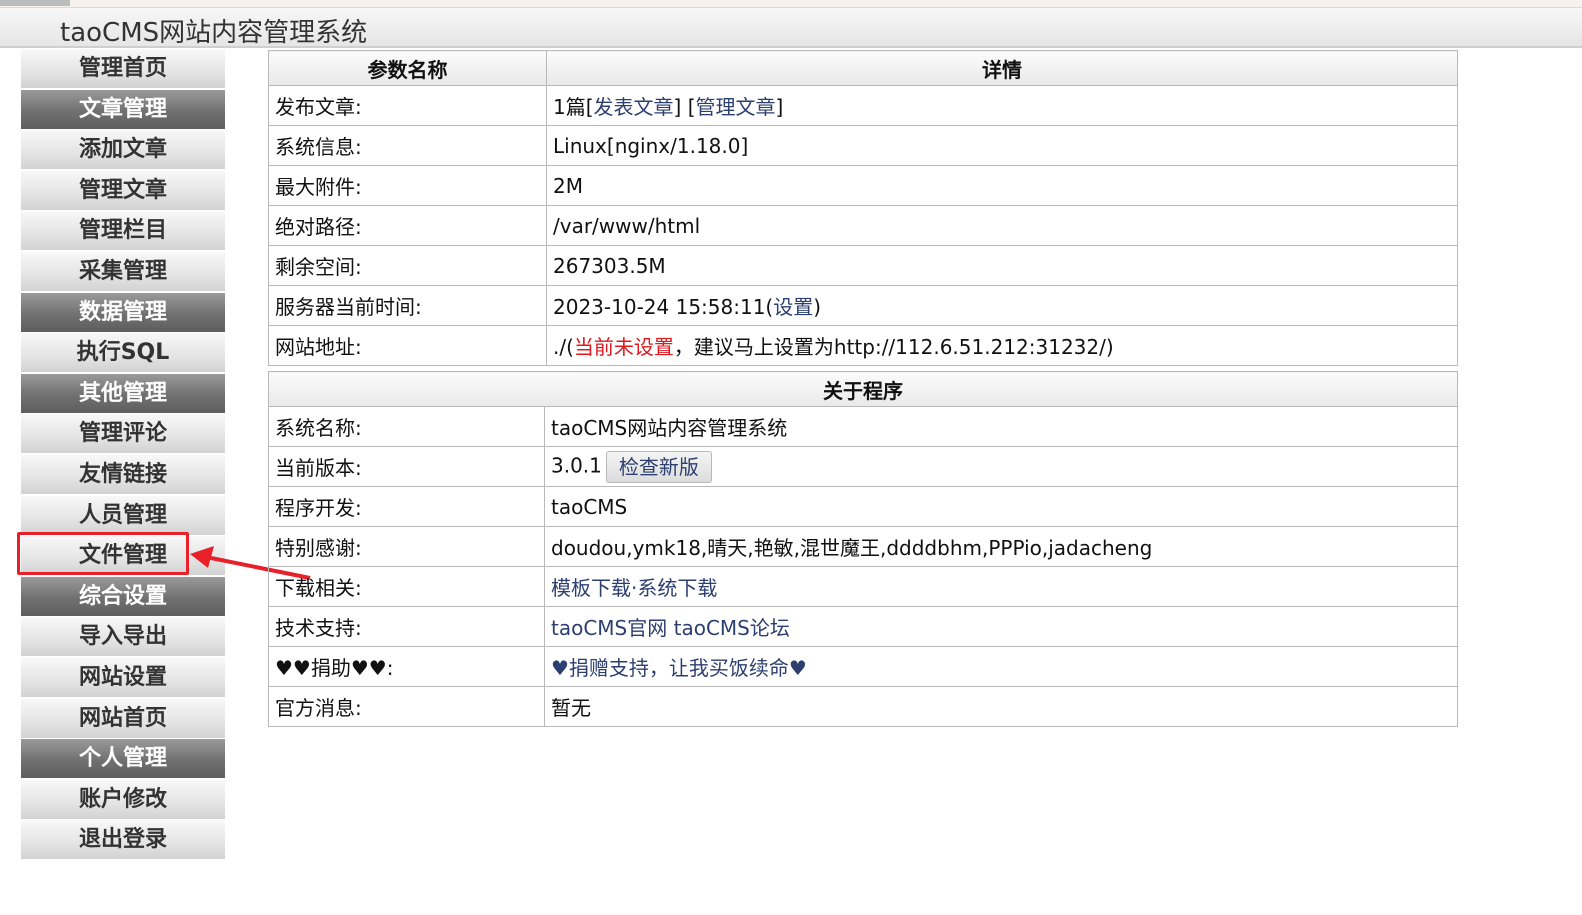 The height and width of the screenshot is (915, 1582). Describe the element at coordinates (1001, 506) in the screenshot. I see `row-value: taoCMS` at that location.